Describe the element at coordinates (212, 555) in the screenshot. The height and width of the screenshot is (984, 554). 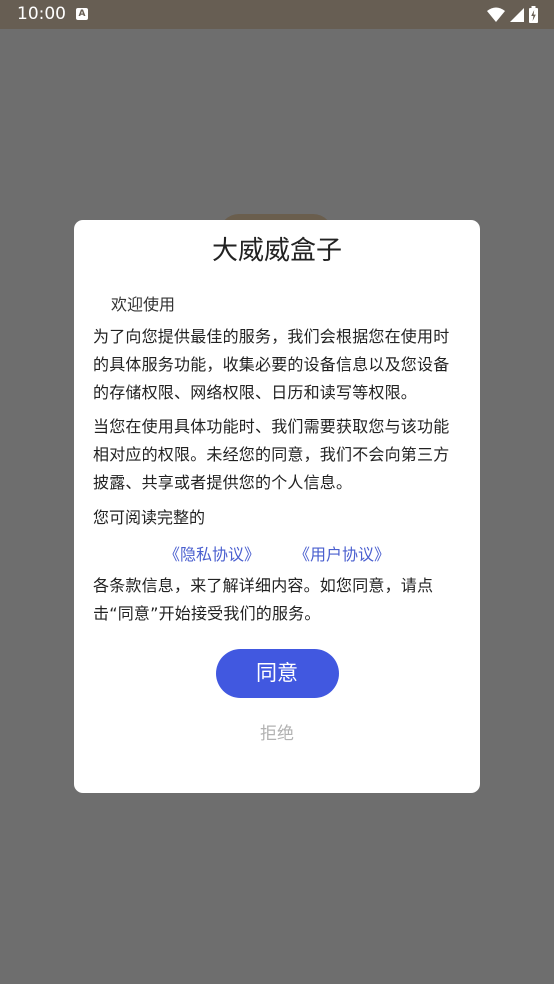
I see `privacy-policy-link: 《隐私协议》` at that location.